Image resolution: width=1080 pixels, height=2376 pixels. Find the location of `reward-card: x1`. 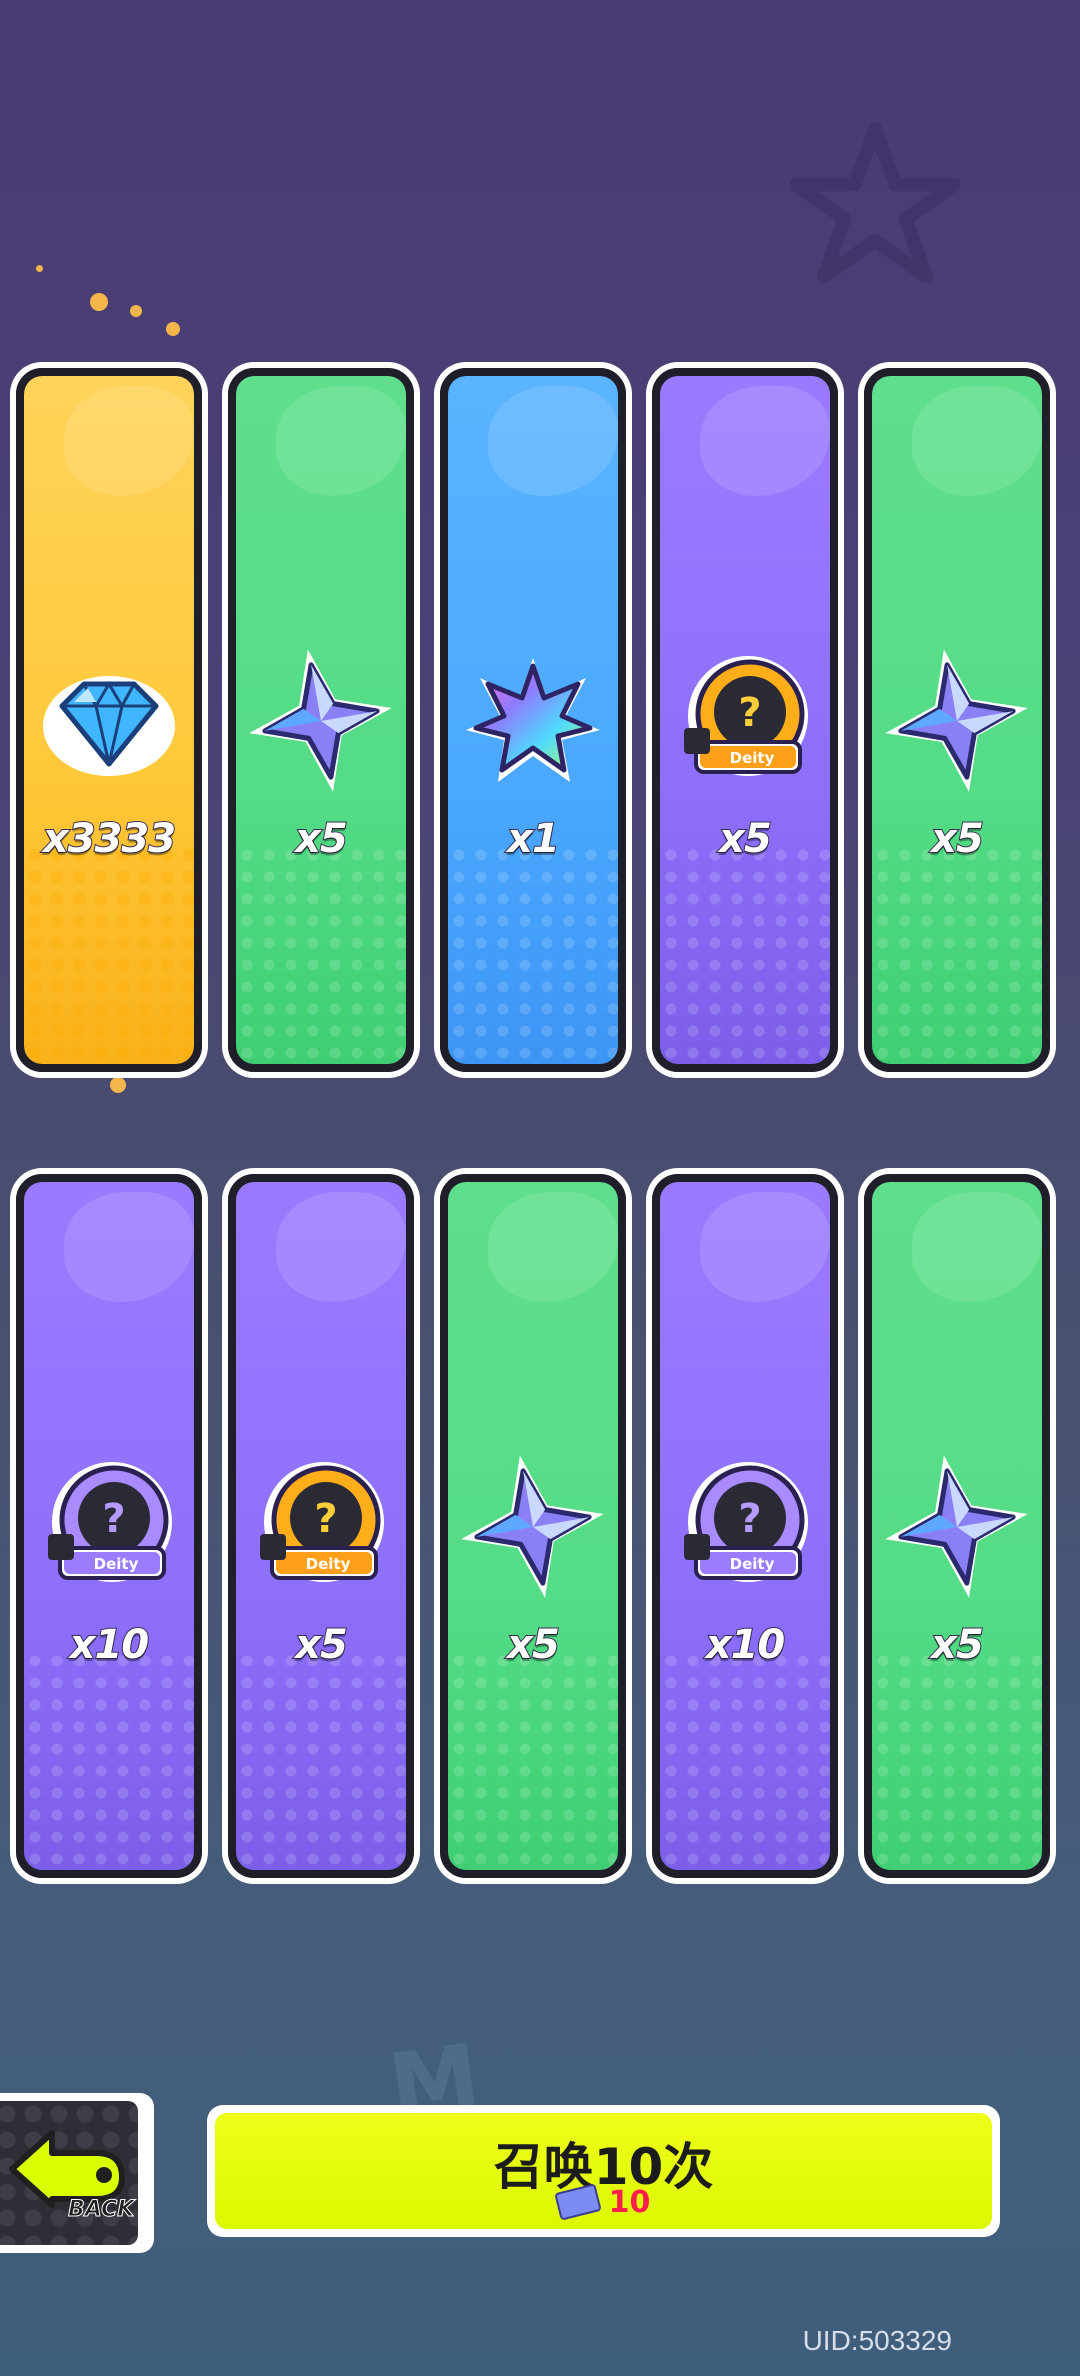

reward-card: x1 is located at coordinates (533, 720).